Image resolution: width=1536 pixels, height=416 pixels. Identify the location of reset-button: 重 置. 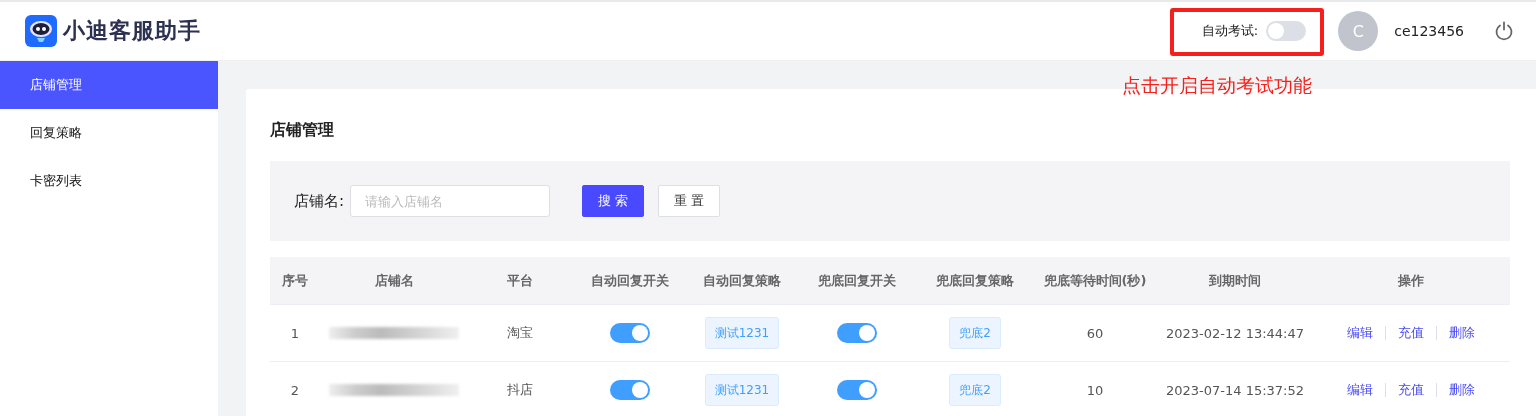
(689, 201).